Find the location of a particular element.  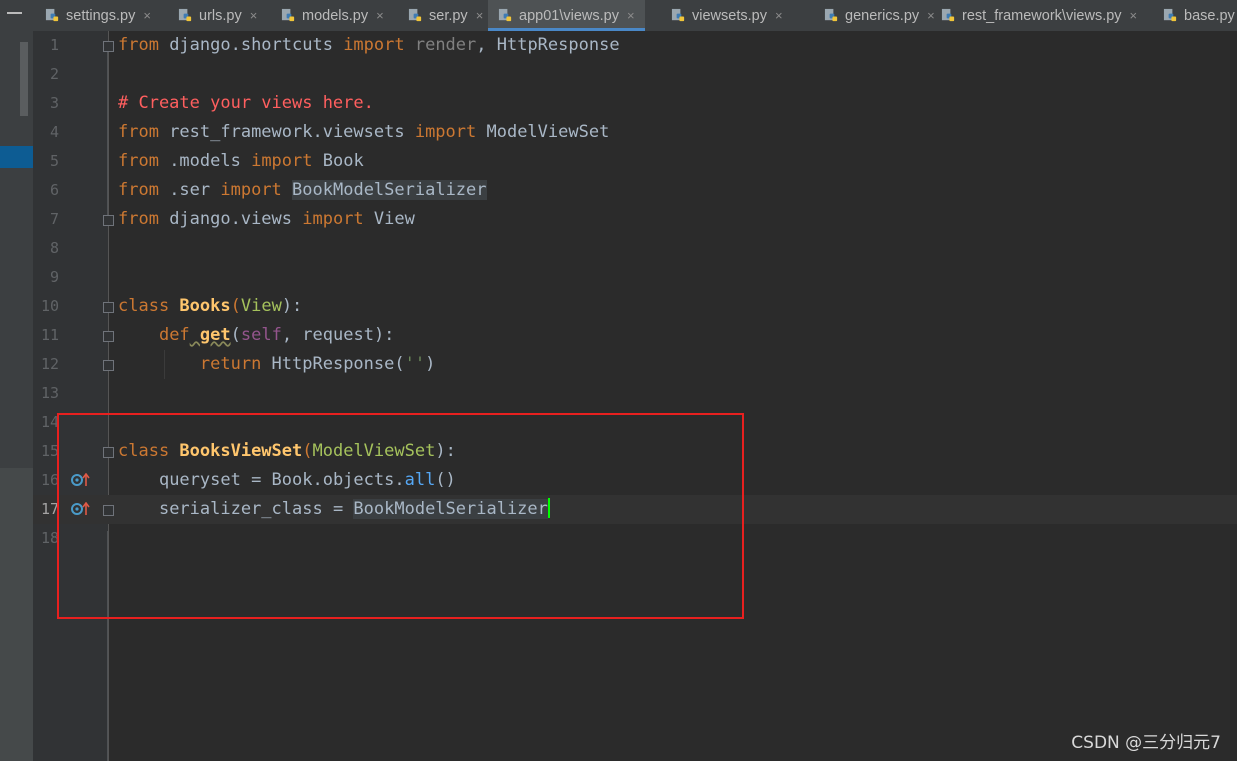

tab-ser-py: ser.py × is located at coordinates (450, 15).